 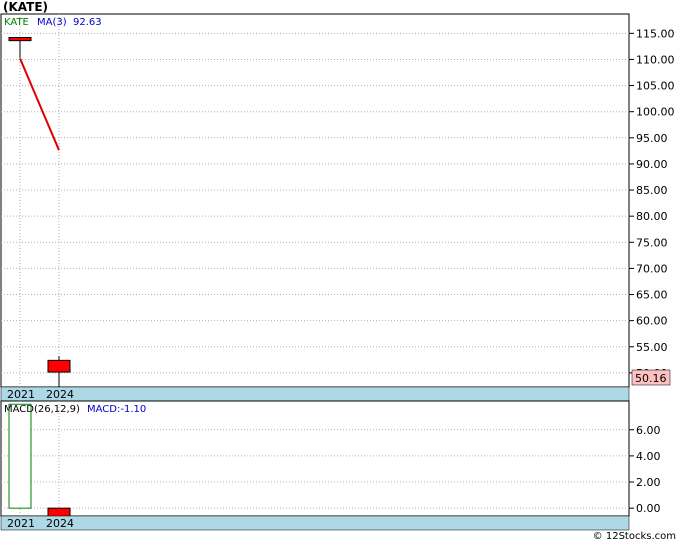 What do you see at coordinates (116, 409) in the screenshot?
I see `macd-legend-value: MACD:-1.10` at bounding box center [116, 409].